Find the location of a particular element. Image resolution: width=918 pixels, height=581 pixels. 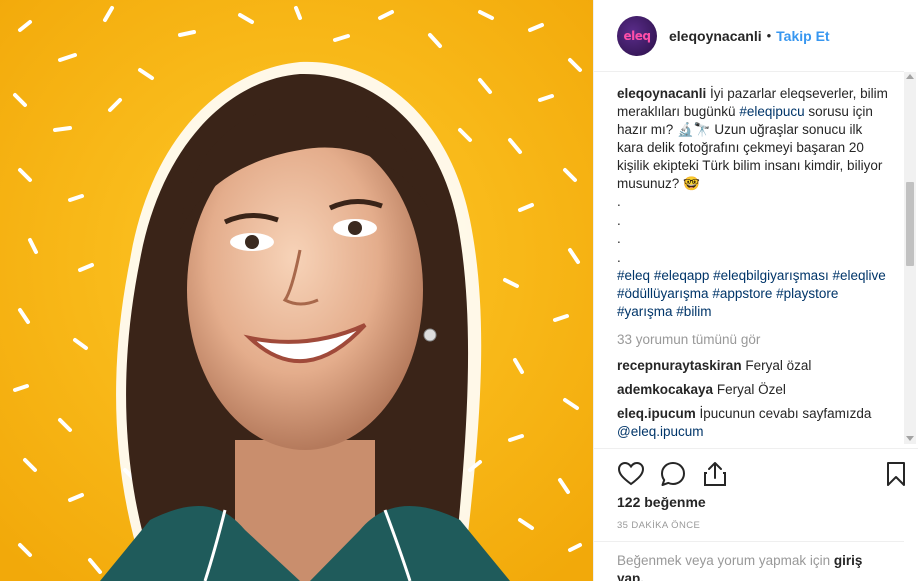

post-timestamp: 35 DAKİKA ÖNCE is located at coordinates (658, 525).